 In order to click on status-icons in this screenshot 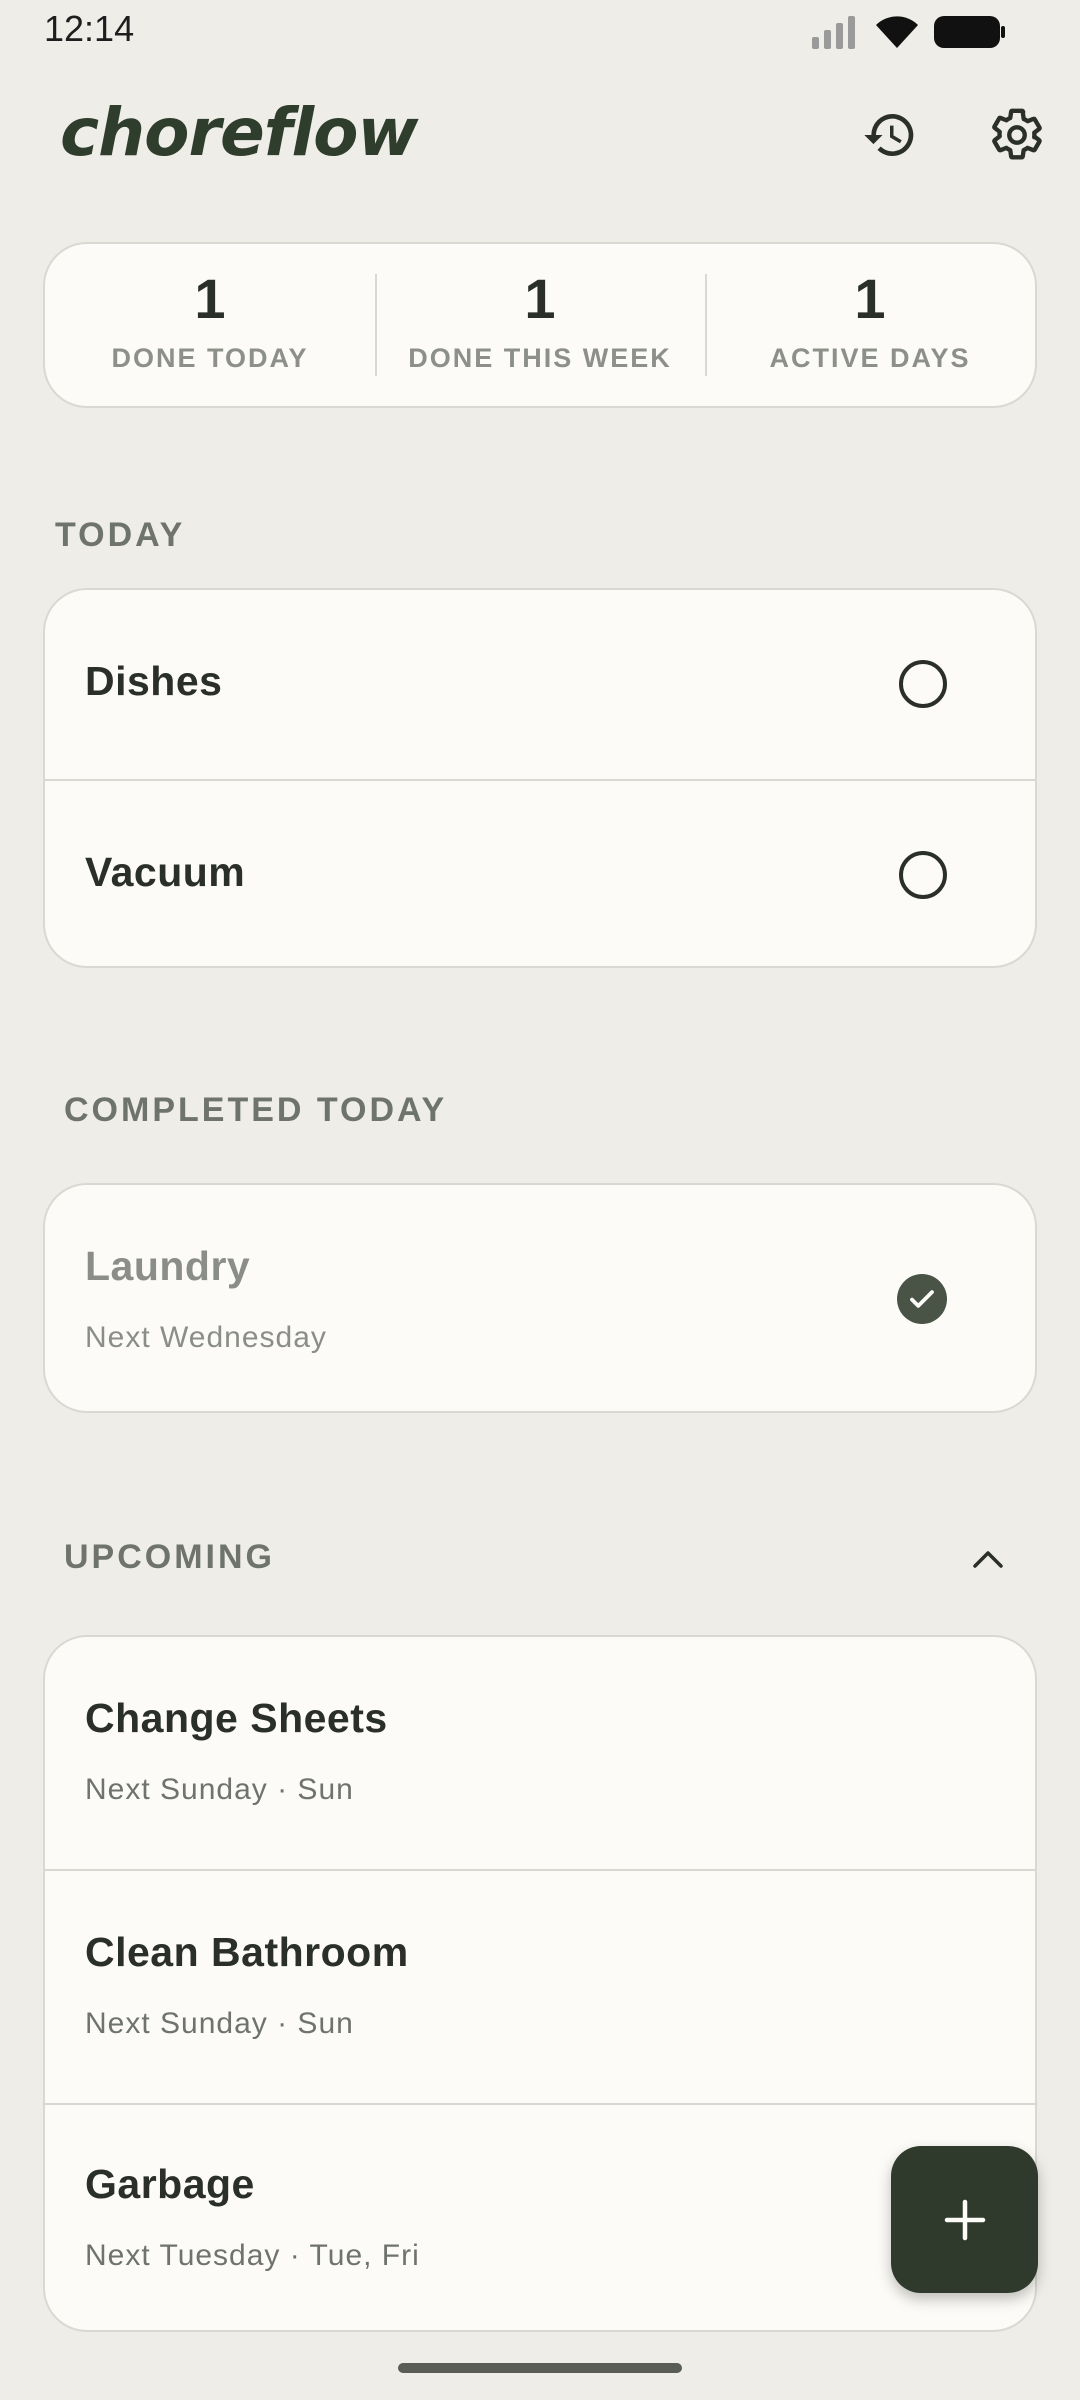, I will do `click(908, 32)`.